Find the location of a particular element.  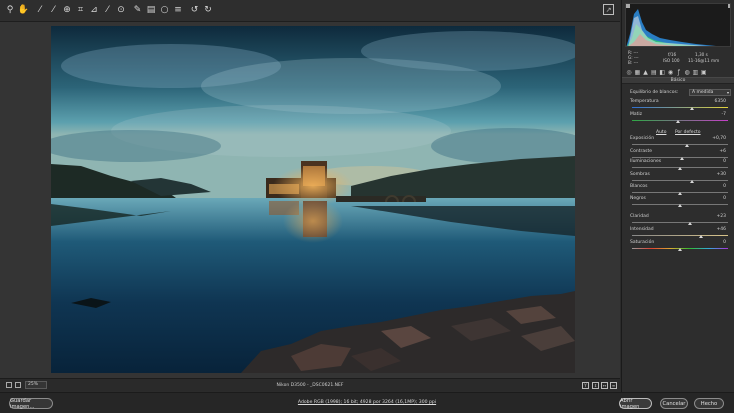

white-balance-select: A medida ▾ is located at coordinates (710, 92).